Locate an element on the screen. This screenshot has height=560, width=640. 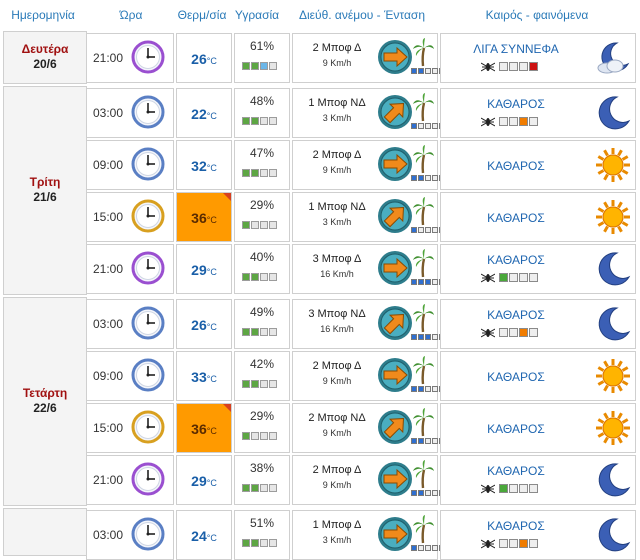
table-row: 03:00 22°C 48% 1 Μποφ ΝΔ 3 Km/h ΚΑΘΑΡΟΣ is located at coordinates (361, 113).